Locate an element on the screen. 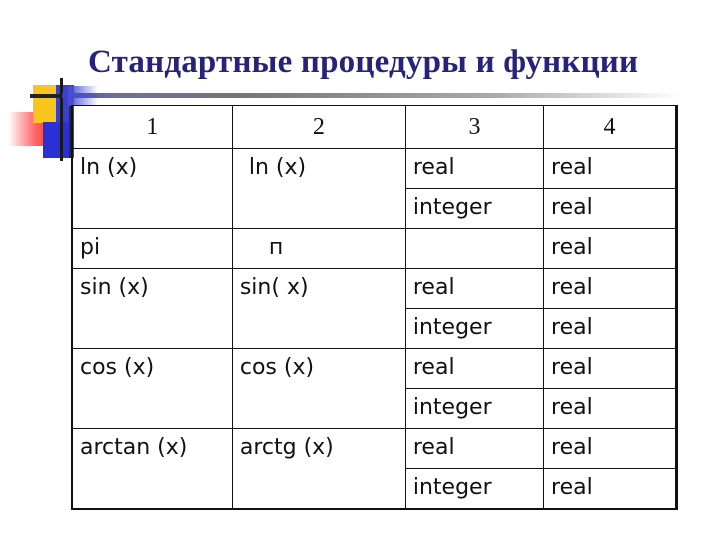  cell-pascal-name: ln (x) is located at coordinates (151, 188).